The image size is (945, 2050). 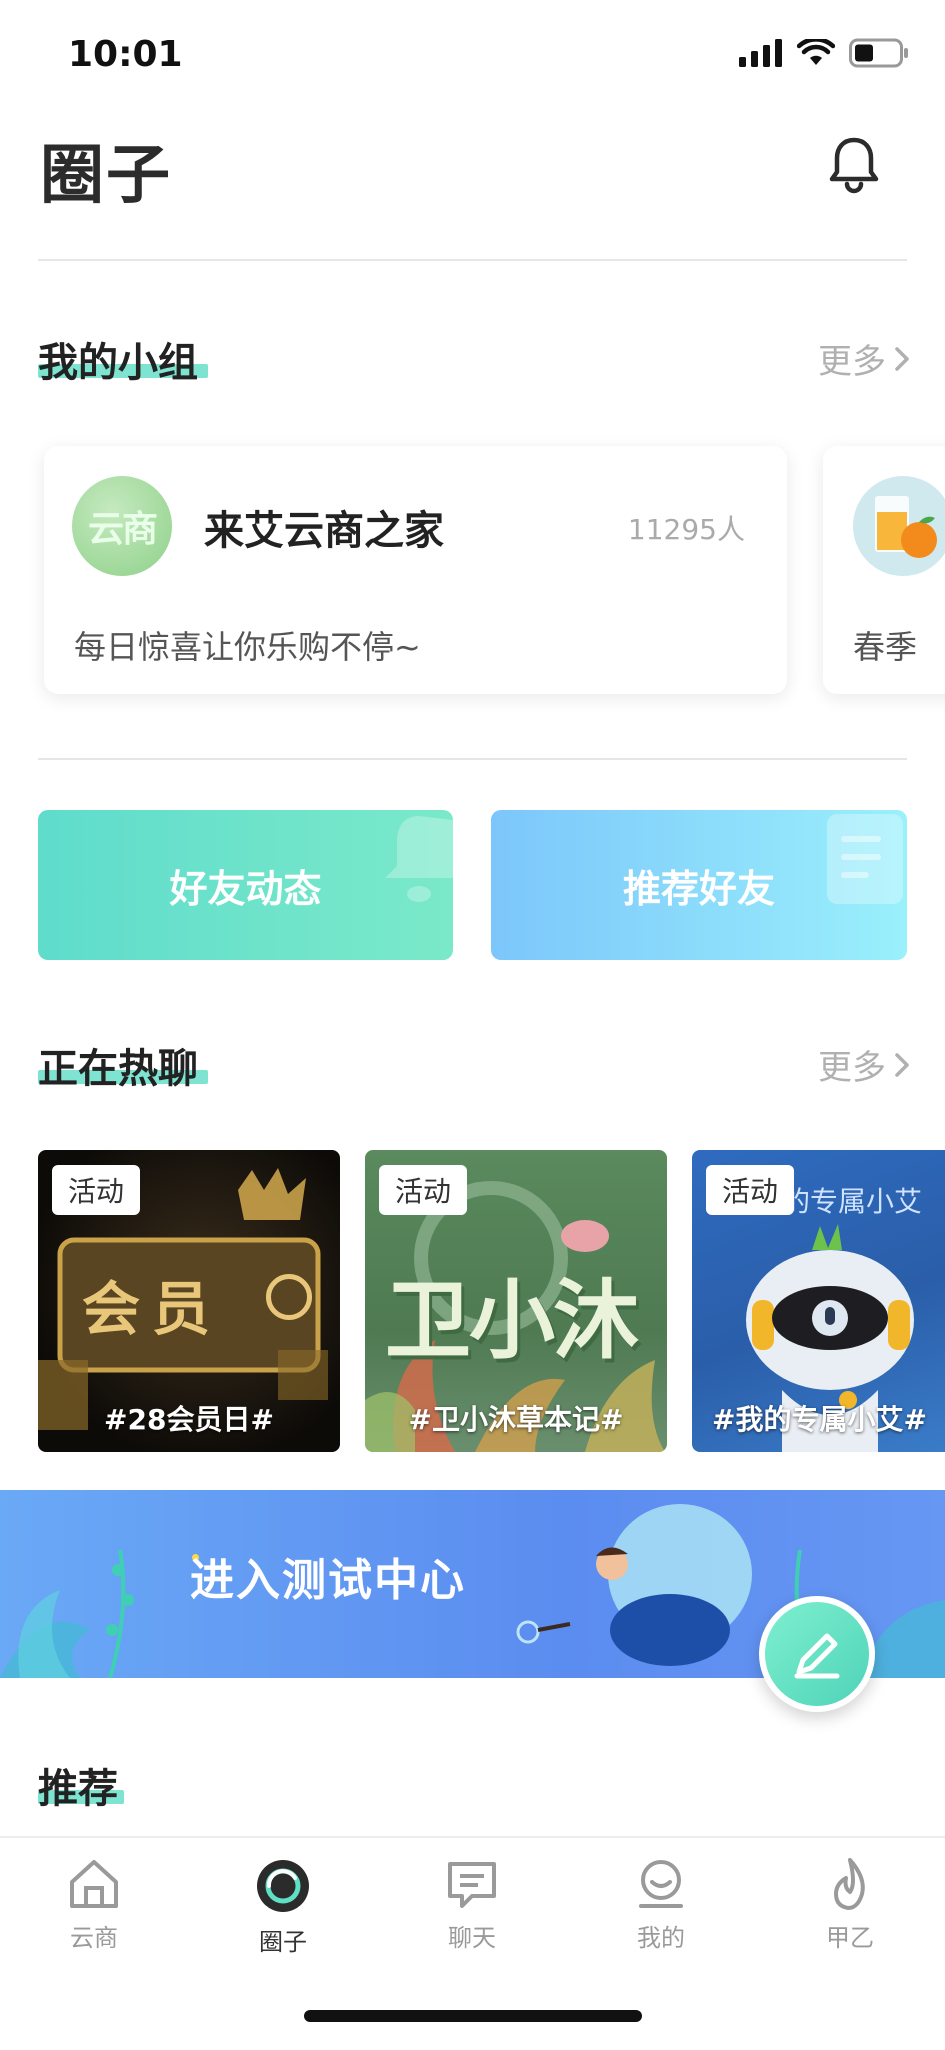 What do you see at coordinates (850, 1938) in the screenshot?
I see `tab-label: 甲乙` at bounding box center [850, 1938].